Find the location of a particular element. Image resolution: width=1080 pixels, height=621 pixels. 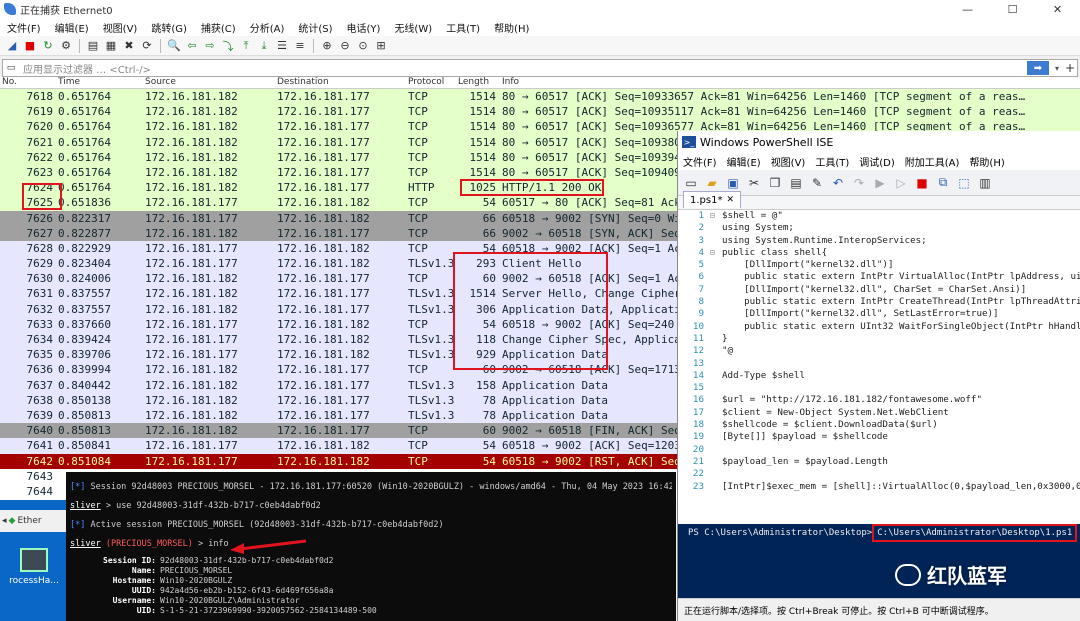

run-icon: ▶ is located at coordinates (880, 183).